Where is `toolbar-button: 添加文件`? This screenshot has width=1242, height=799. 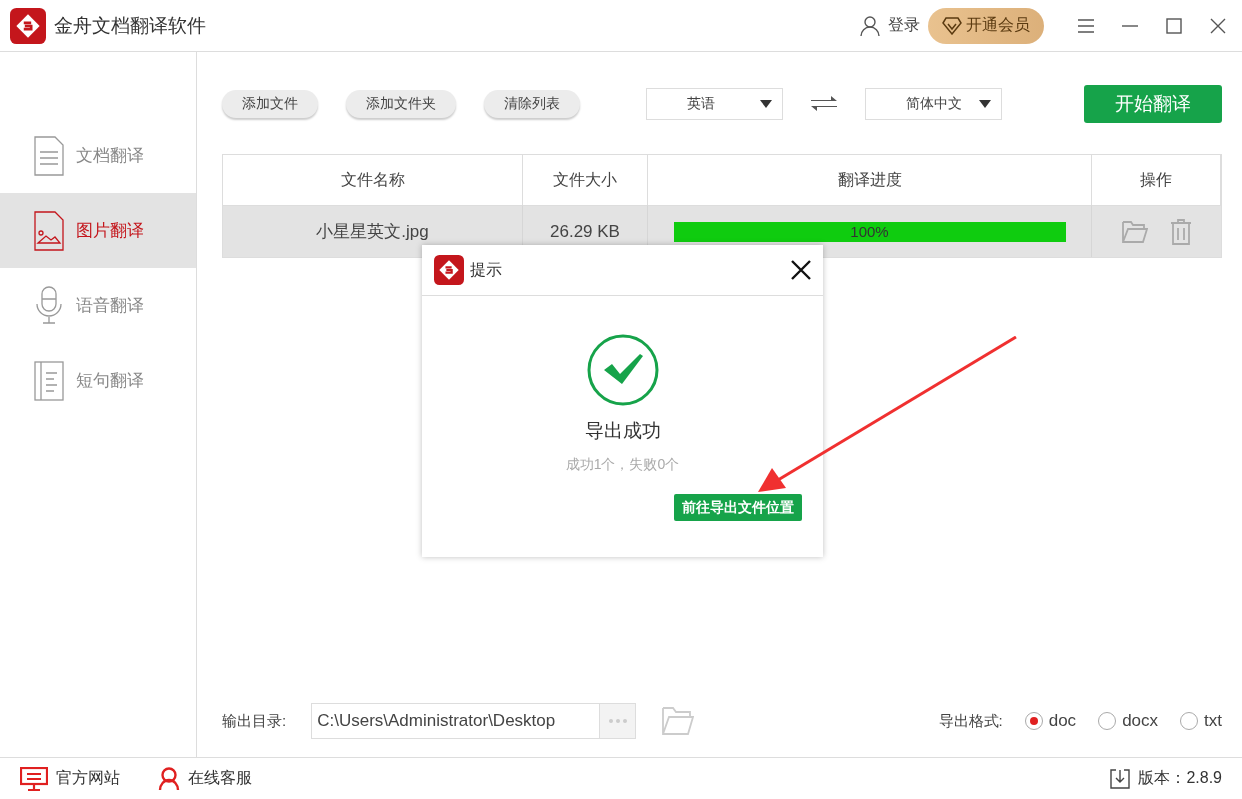 toolbar-button: 添加文件 is located at coordinates (270, 103).